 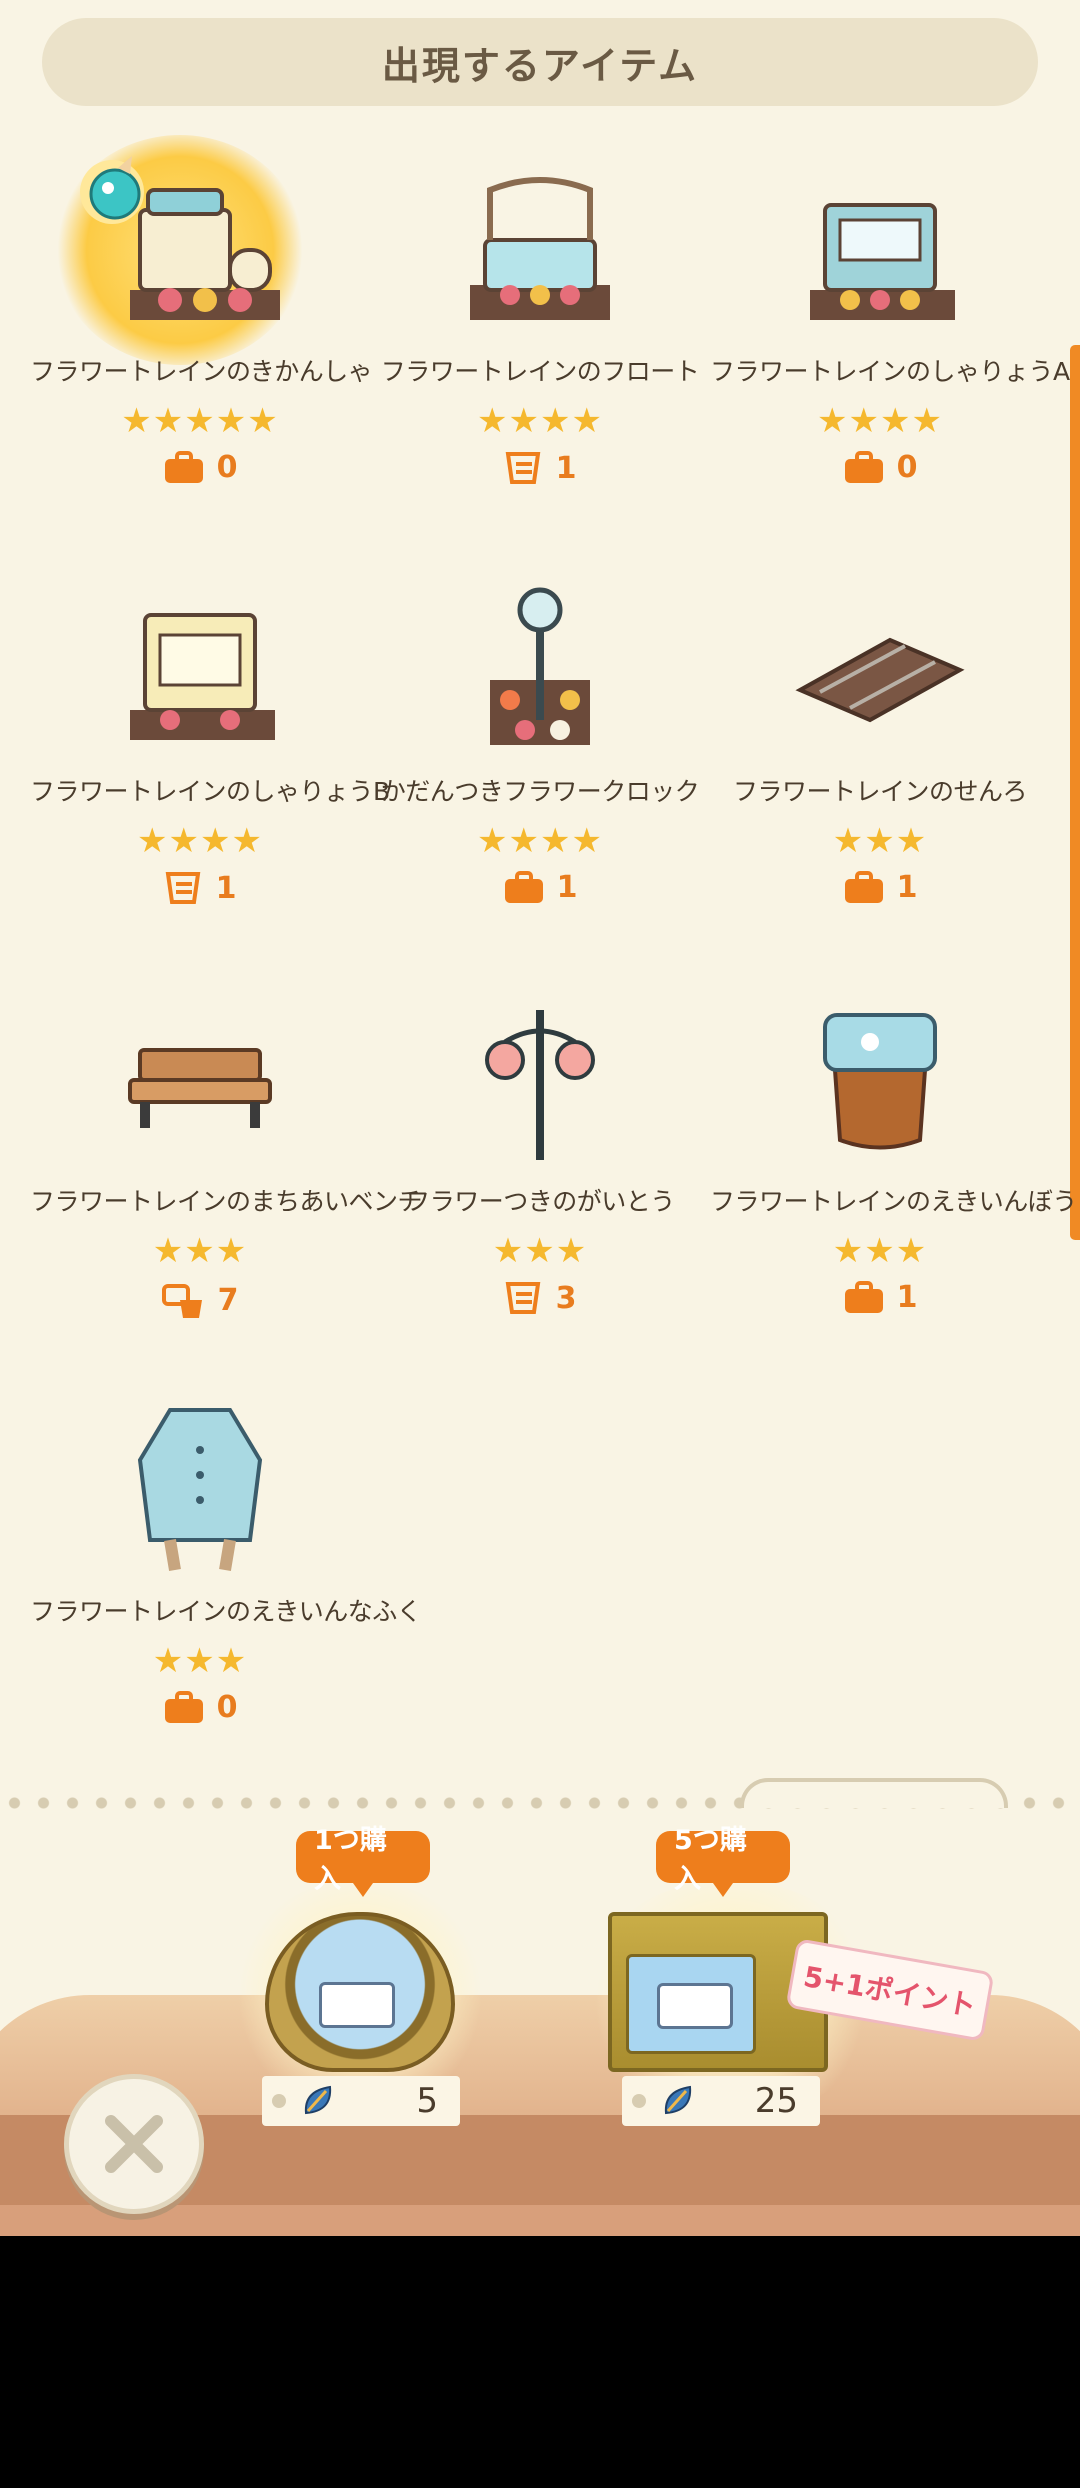 I want to click on item-name: フラワートレインのえきいんぼうし, so click(x=895, y=1201).